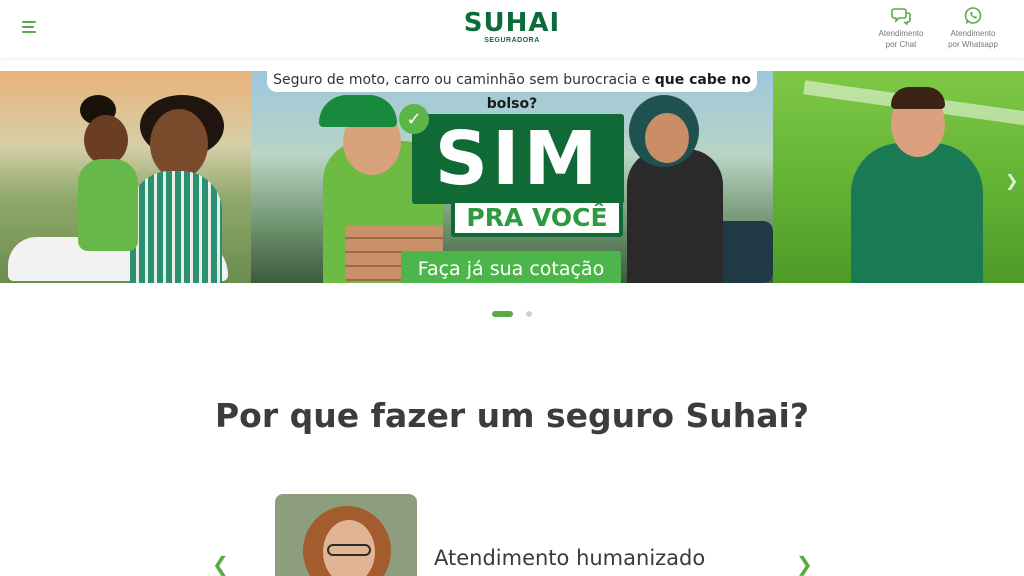 The width and height of the screenshot is (1024, 576). I want to click on chat-icon, so click(901, 17).